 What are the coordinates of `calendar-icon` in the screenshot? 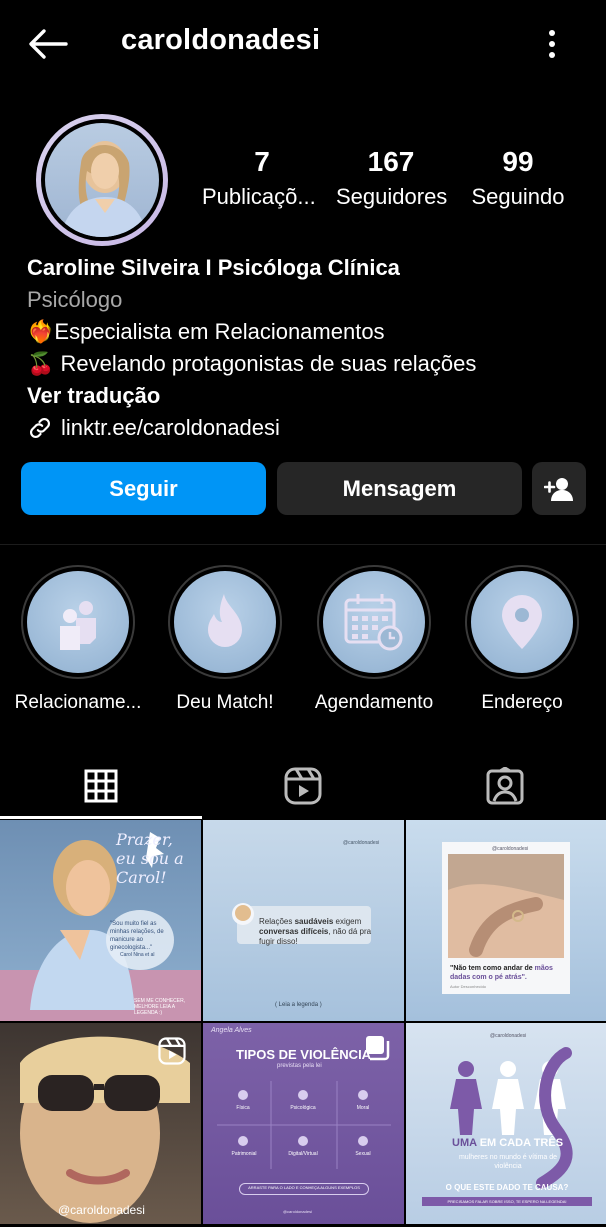 It's located at (373, 622).